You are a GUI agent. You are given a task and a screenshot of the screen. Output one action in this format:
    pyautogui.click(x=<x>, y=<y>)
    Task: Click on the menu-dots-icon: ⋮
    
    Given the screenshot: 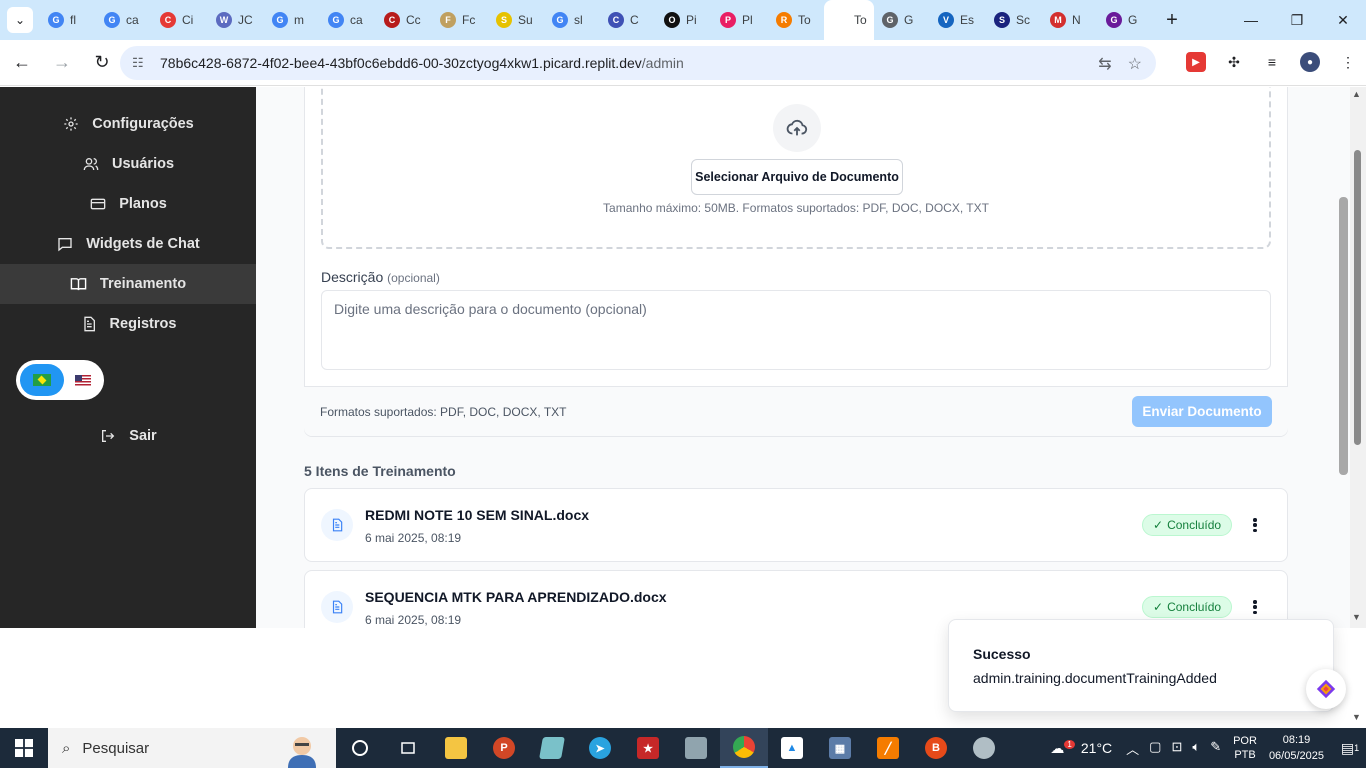 What is the action you would take?
    pyautogui.click(x=1348, y=62)
    